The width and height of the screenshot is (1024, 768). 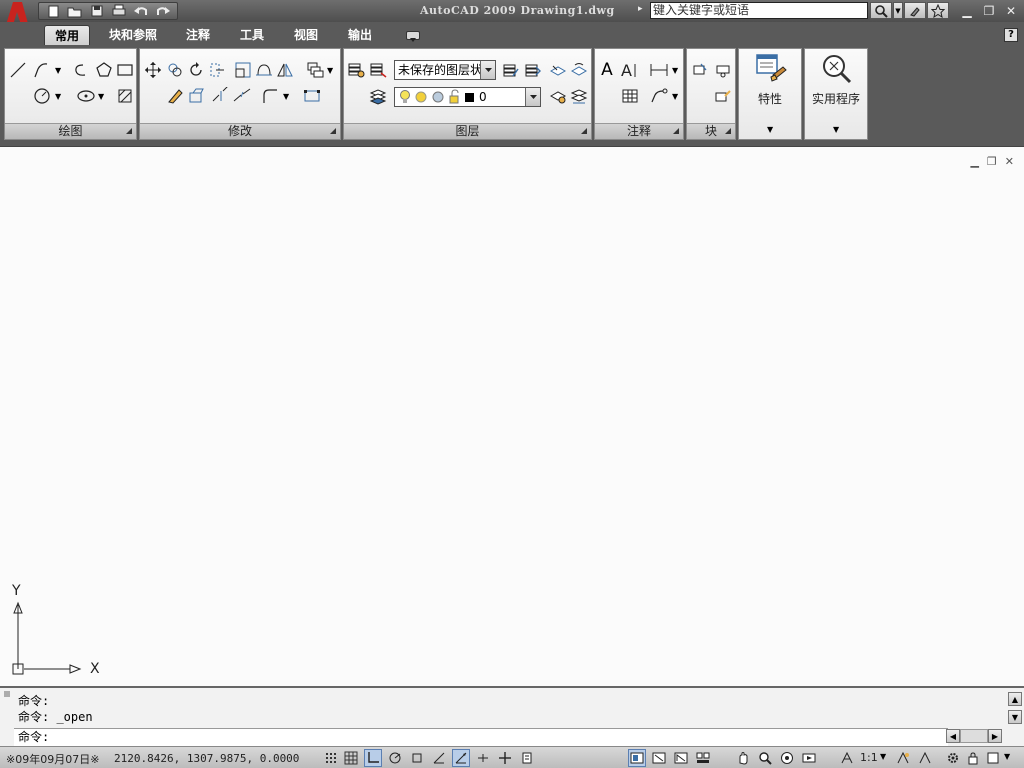 What do you see at coordinates (53, 11) in the screenshot?
I see `new-file-icon` at bounding box center [53, 11].